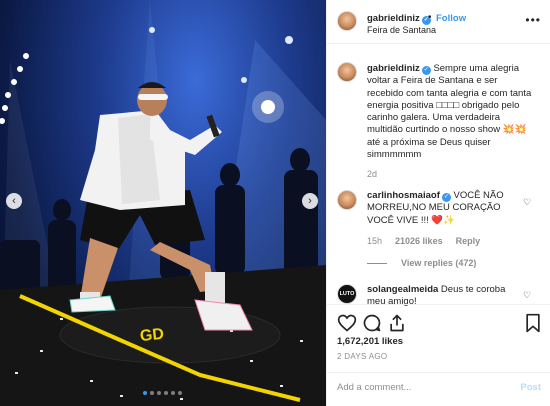 This screenshot has width=550, height=406. I want to click on carousel-indicator, so click(162, 393).